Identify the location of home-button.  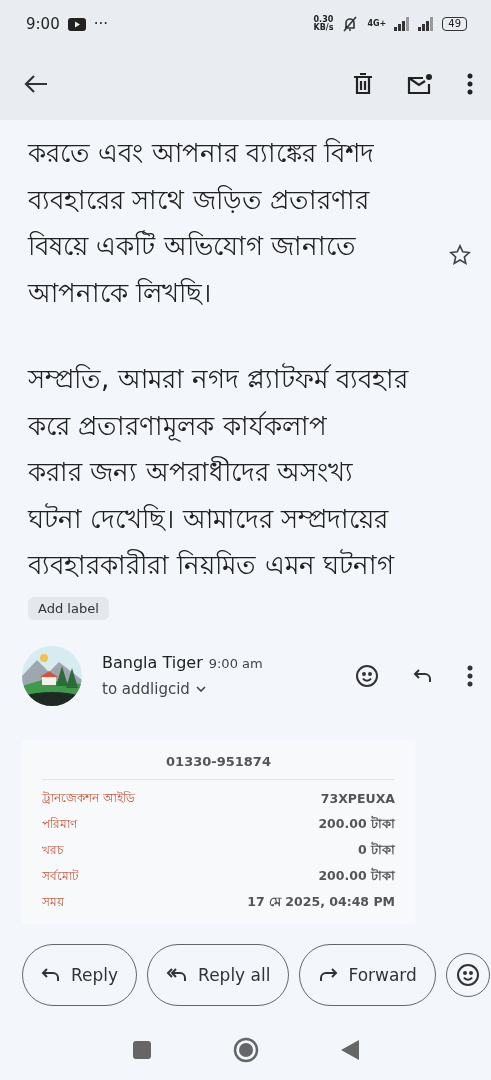
(245, 1050).